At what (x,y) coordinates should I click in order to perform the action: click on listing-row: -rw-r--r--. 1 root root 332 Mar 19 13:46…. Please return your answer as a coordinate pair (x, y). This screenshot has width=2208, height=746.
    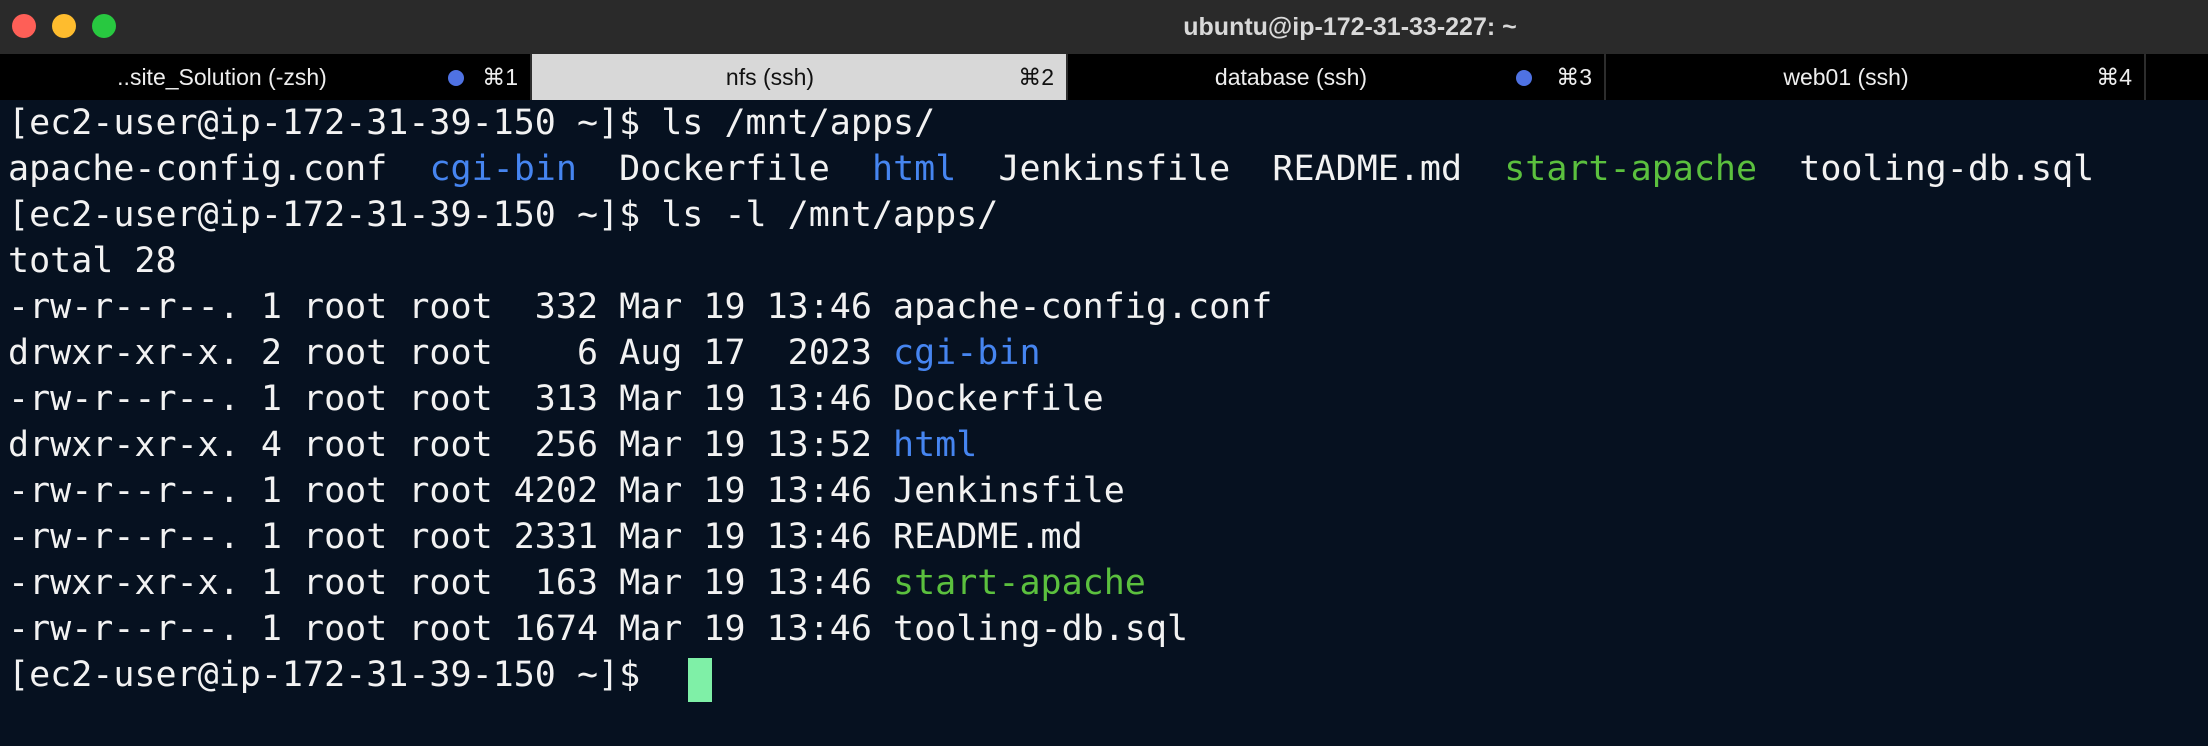
    Looking at the image, I should click on (640, 307).